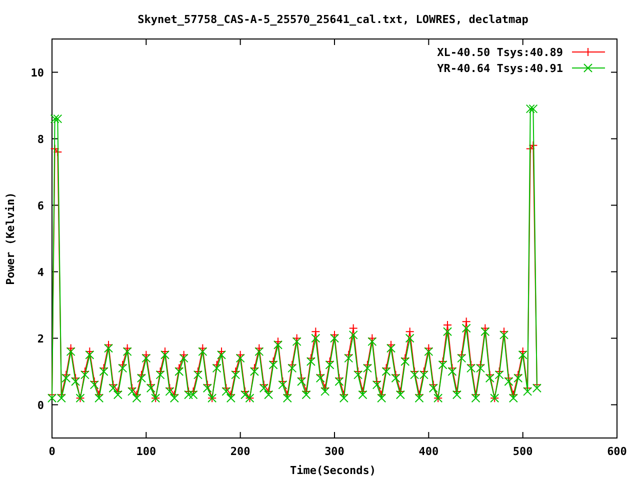  Describe the element at coordinates (333, 470) in the screenshot. I see `x-axis-label: Time(Seconds)` at that location.